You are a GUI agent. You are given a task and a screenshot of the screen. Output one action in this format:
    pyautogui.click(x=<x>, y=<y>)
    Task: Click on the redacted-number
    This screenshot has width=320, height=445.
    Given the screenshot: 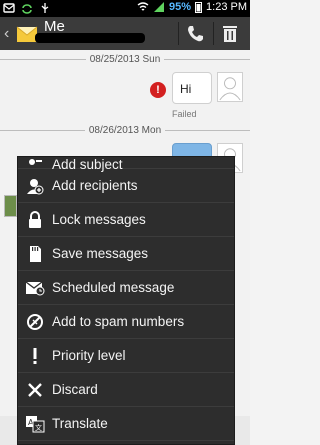 What is the action you would take?
    pyautogui.click(x=90, y=38)
    